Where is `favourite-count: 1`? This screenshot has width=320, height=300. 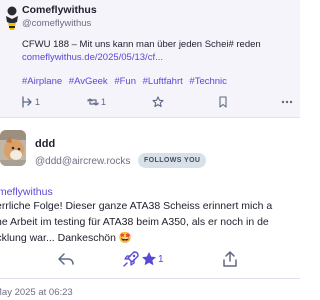 favourite-count: 1 is located at coordinates (161, 259).